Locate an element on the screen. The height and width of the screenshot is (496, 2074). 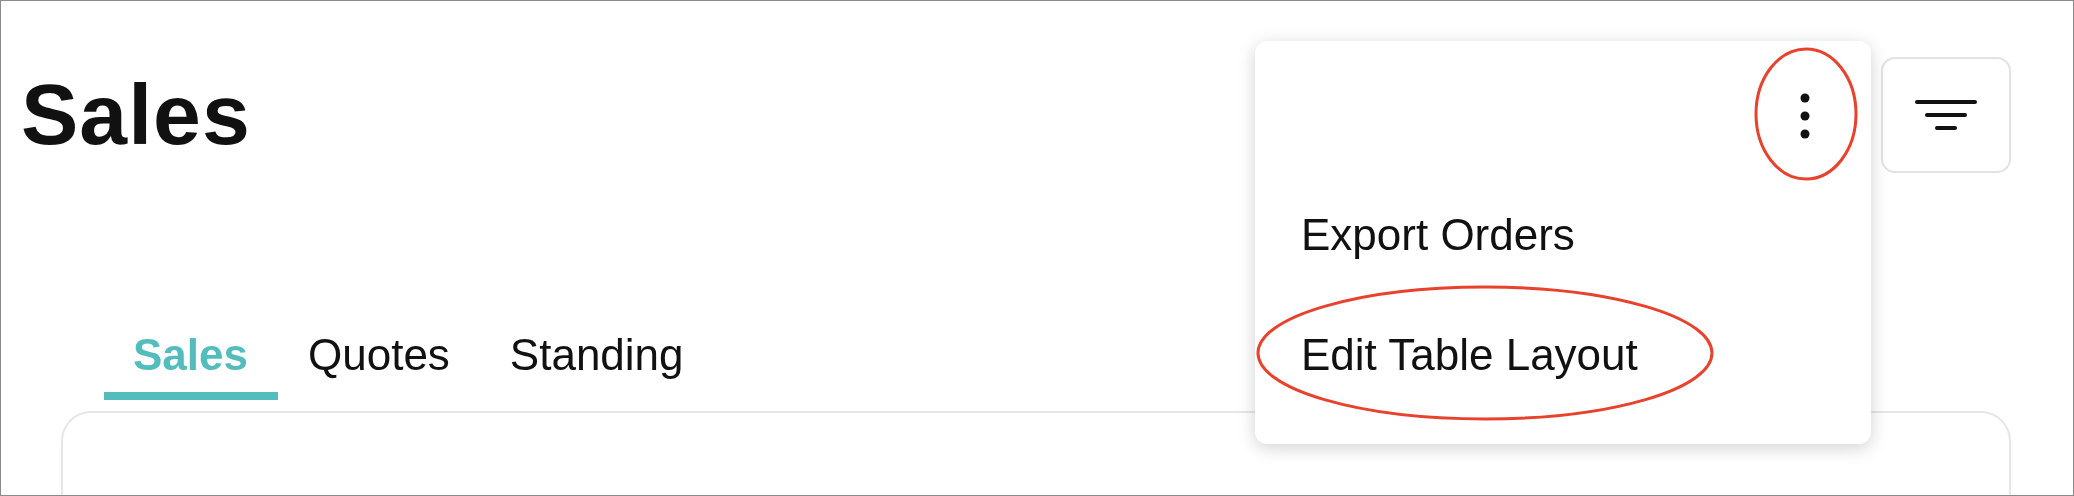
page-title: Sales is located at coordinates (136, 114).